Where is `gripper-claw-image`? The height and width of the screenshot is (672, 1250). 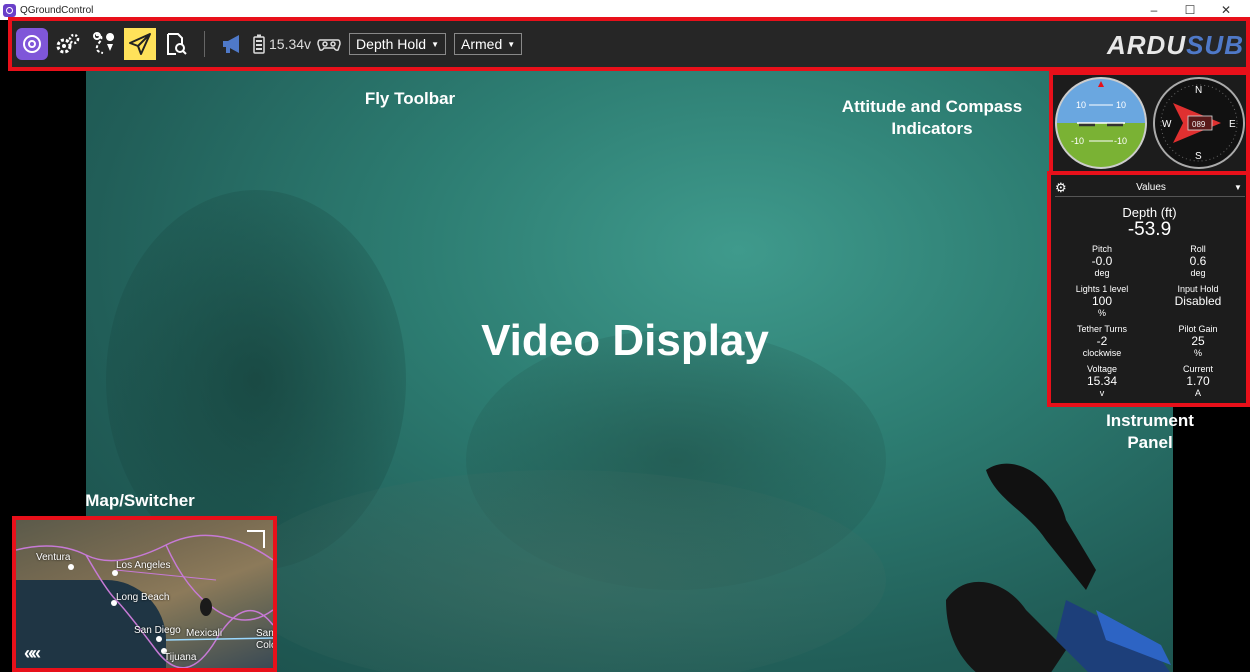 gripper-claw-image is located at coordinates (1058, 567).